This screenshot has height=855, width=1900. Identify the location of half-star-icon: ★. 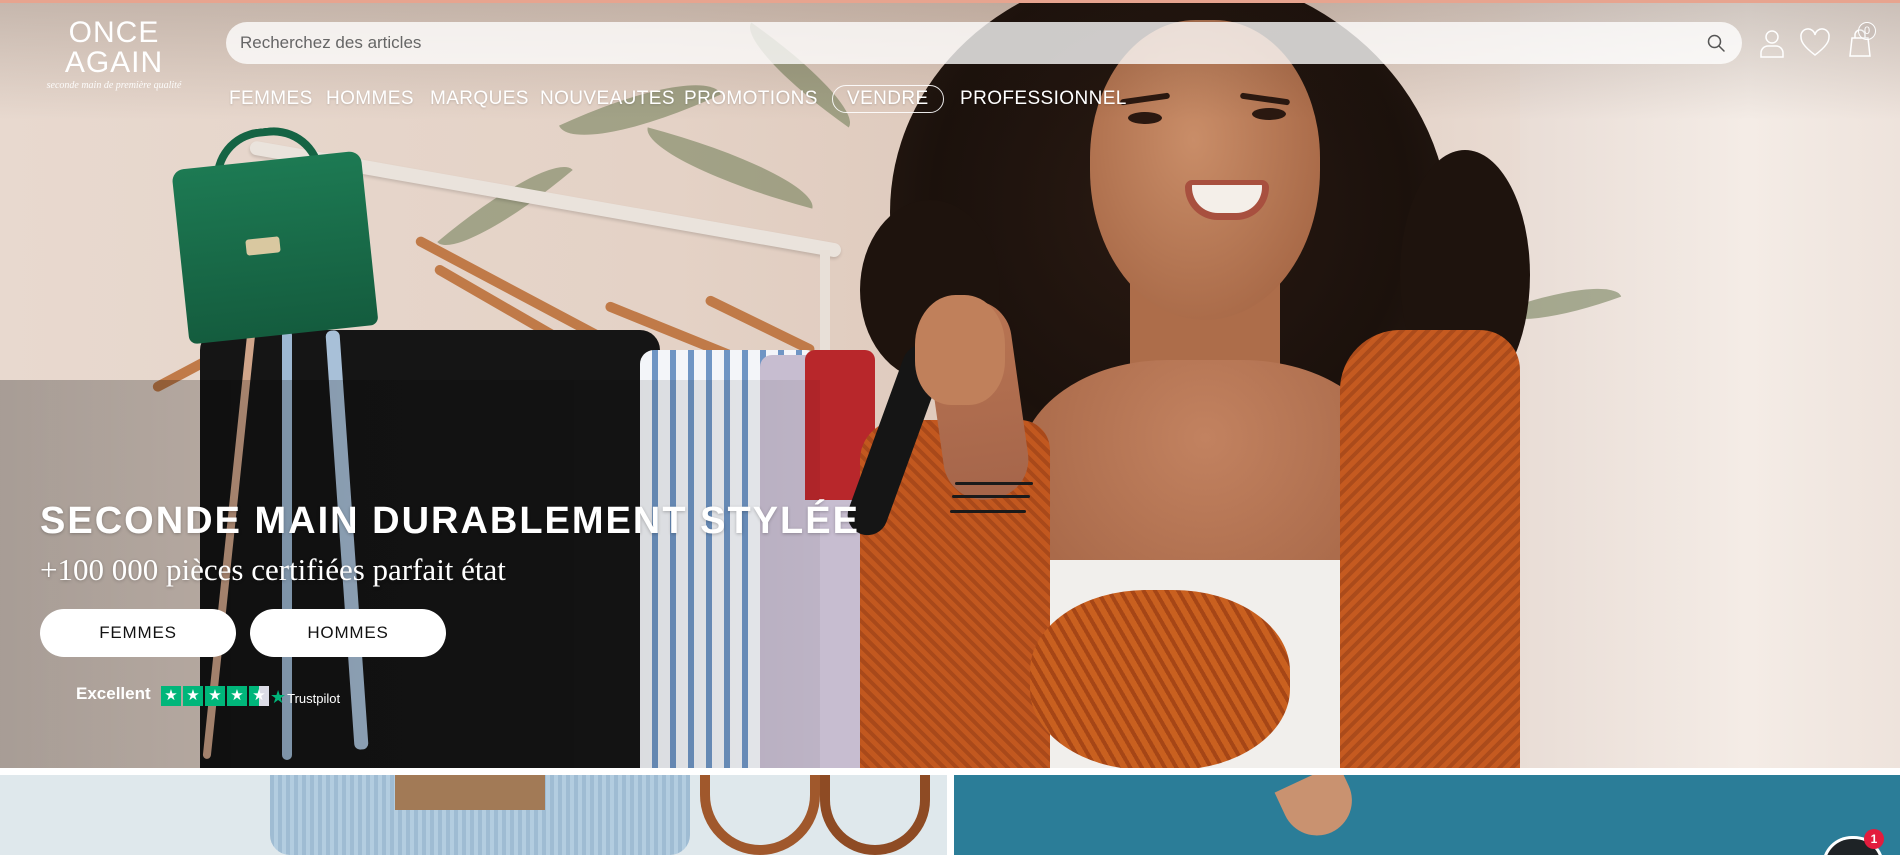
(259, 696).